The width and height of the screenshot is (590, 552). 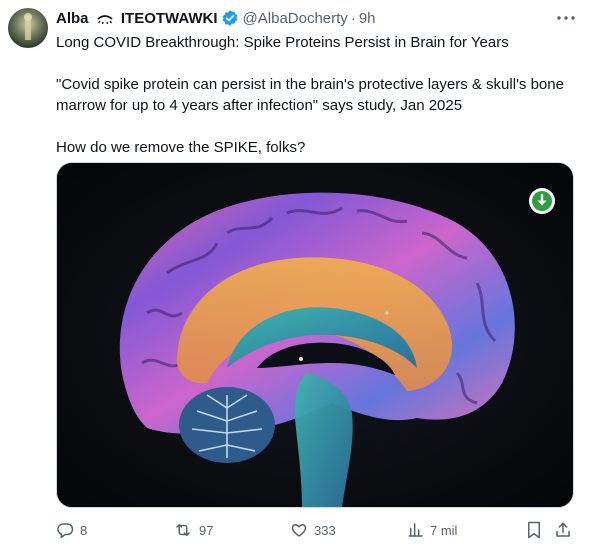 I want to click on timestamp: 9h, so click(x=367, y=18).